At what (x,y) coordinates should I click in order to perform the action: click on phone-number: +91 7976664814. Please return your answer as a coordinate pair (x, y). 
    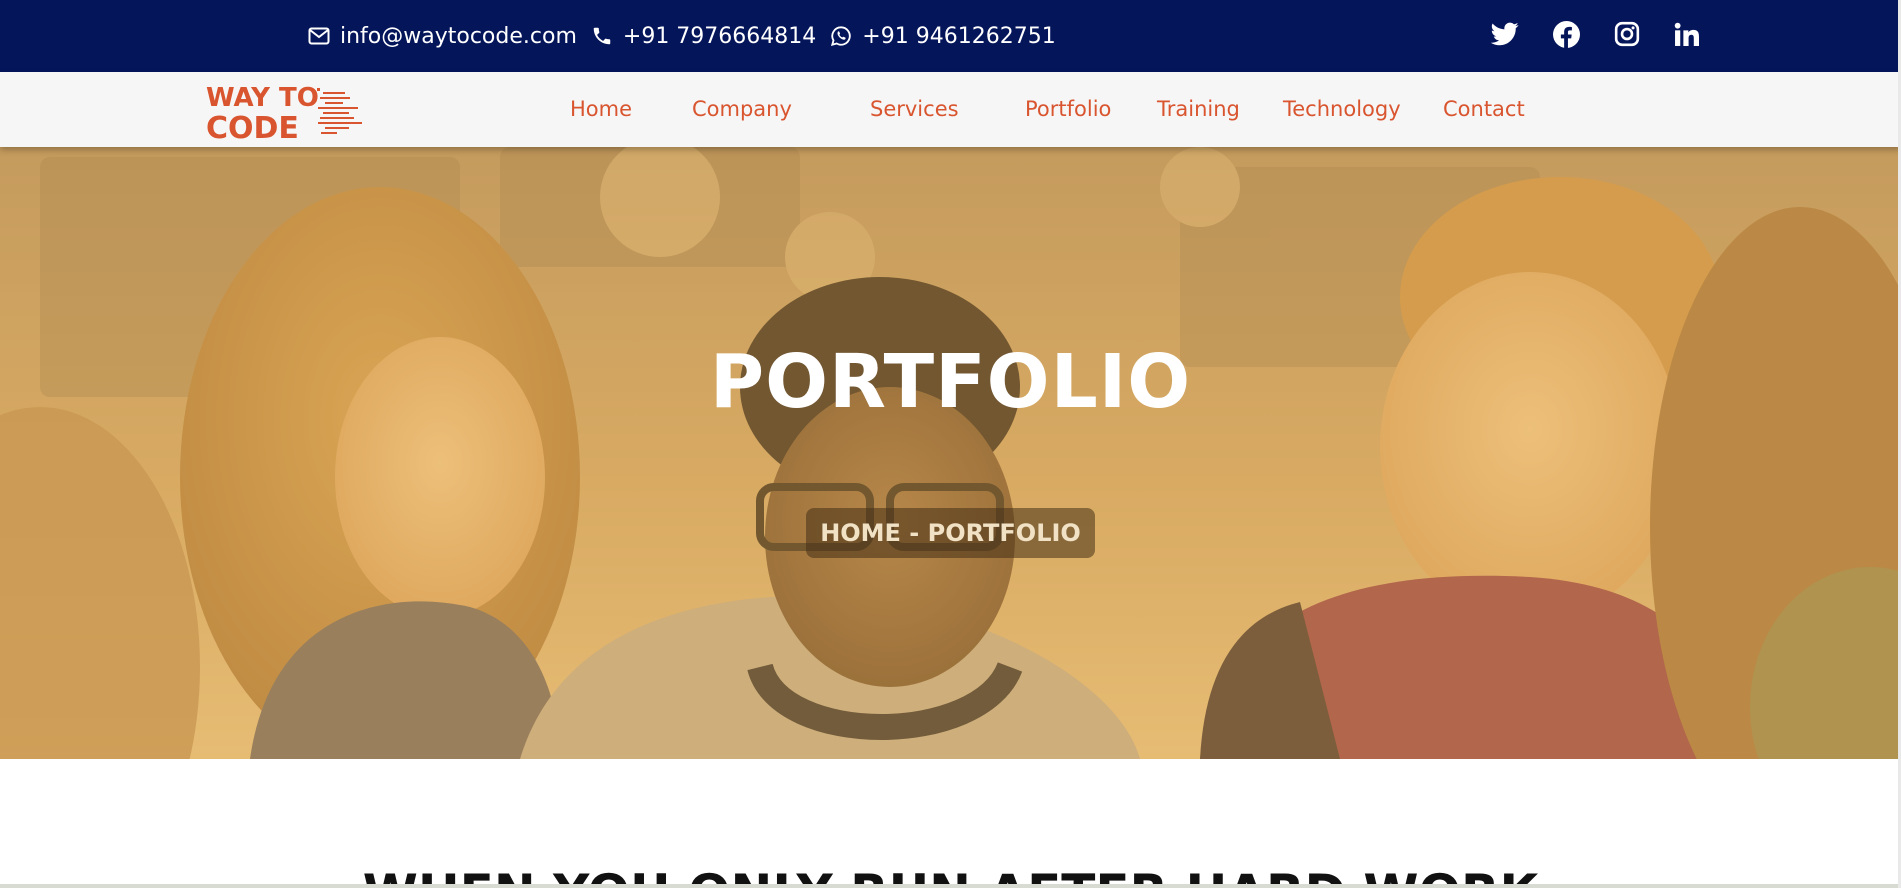
    Looking at the image, I should click on (719, 36).